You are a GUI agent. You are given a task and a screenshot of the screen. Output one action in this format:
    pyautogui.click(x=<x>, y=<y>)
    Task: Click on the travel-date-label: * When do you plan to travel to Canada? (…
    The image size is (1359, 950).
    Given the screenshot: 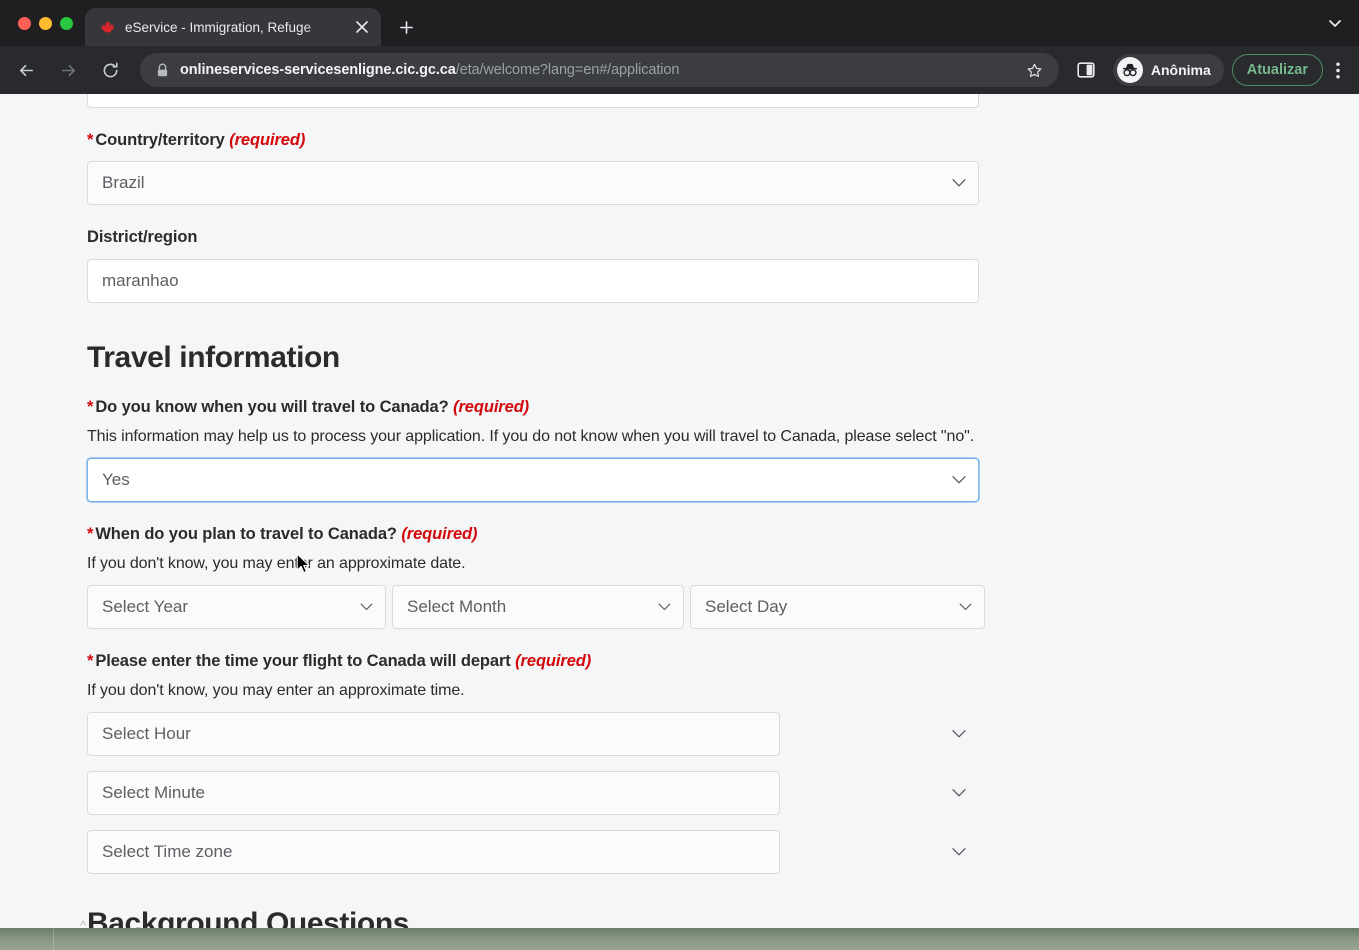 What is the action you would take?
    pyautogui.click(x=533, y=534)
    